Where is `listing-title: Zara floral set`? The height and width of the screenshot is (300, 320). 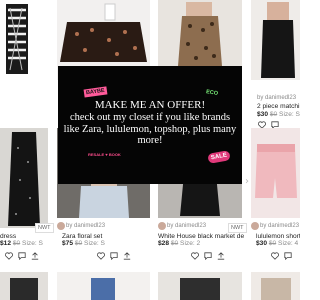
listing-title: Zara floral set is located at coordinates (102, 236).